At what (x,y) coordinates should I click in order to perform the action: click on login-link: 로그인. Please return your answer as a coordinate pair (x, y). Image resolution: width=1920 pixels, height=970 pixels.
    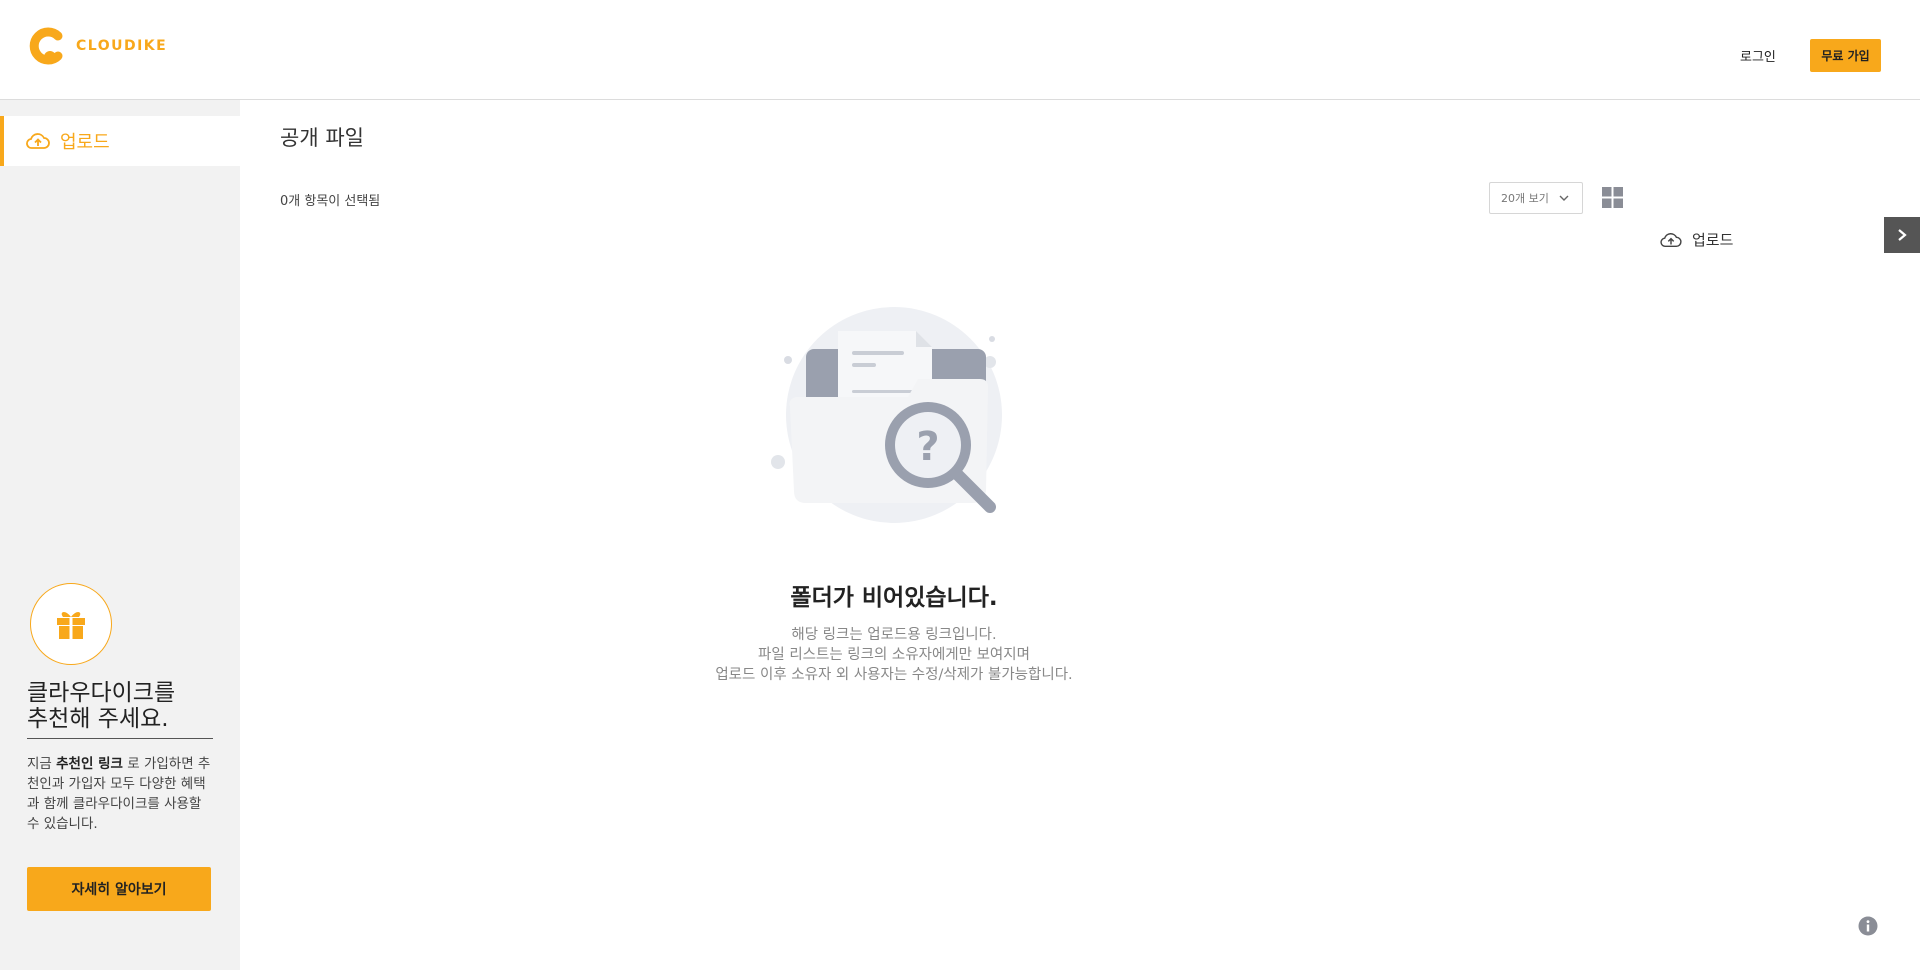
    Looking at the image, I should click on (1758, 55).